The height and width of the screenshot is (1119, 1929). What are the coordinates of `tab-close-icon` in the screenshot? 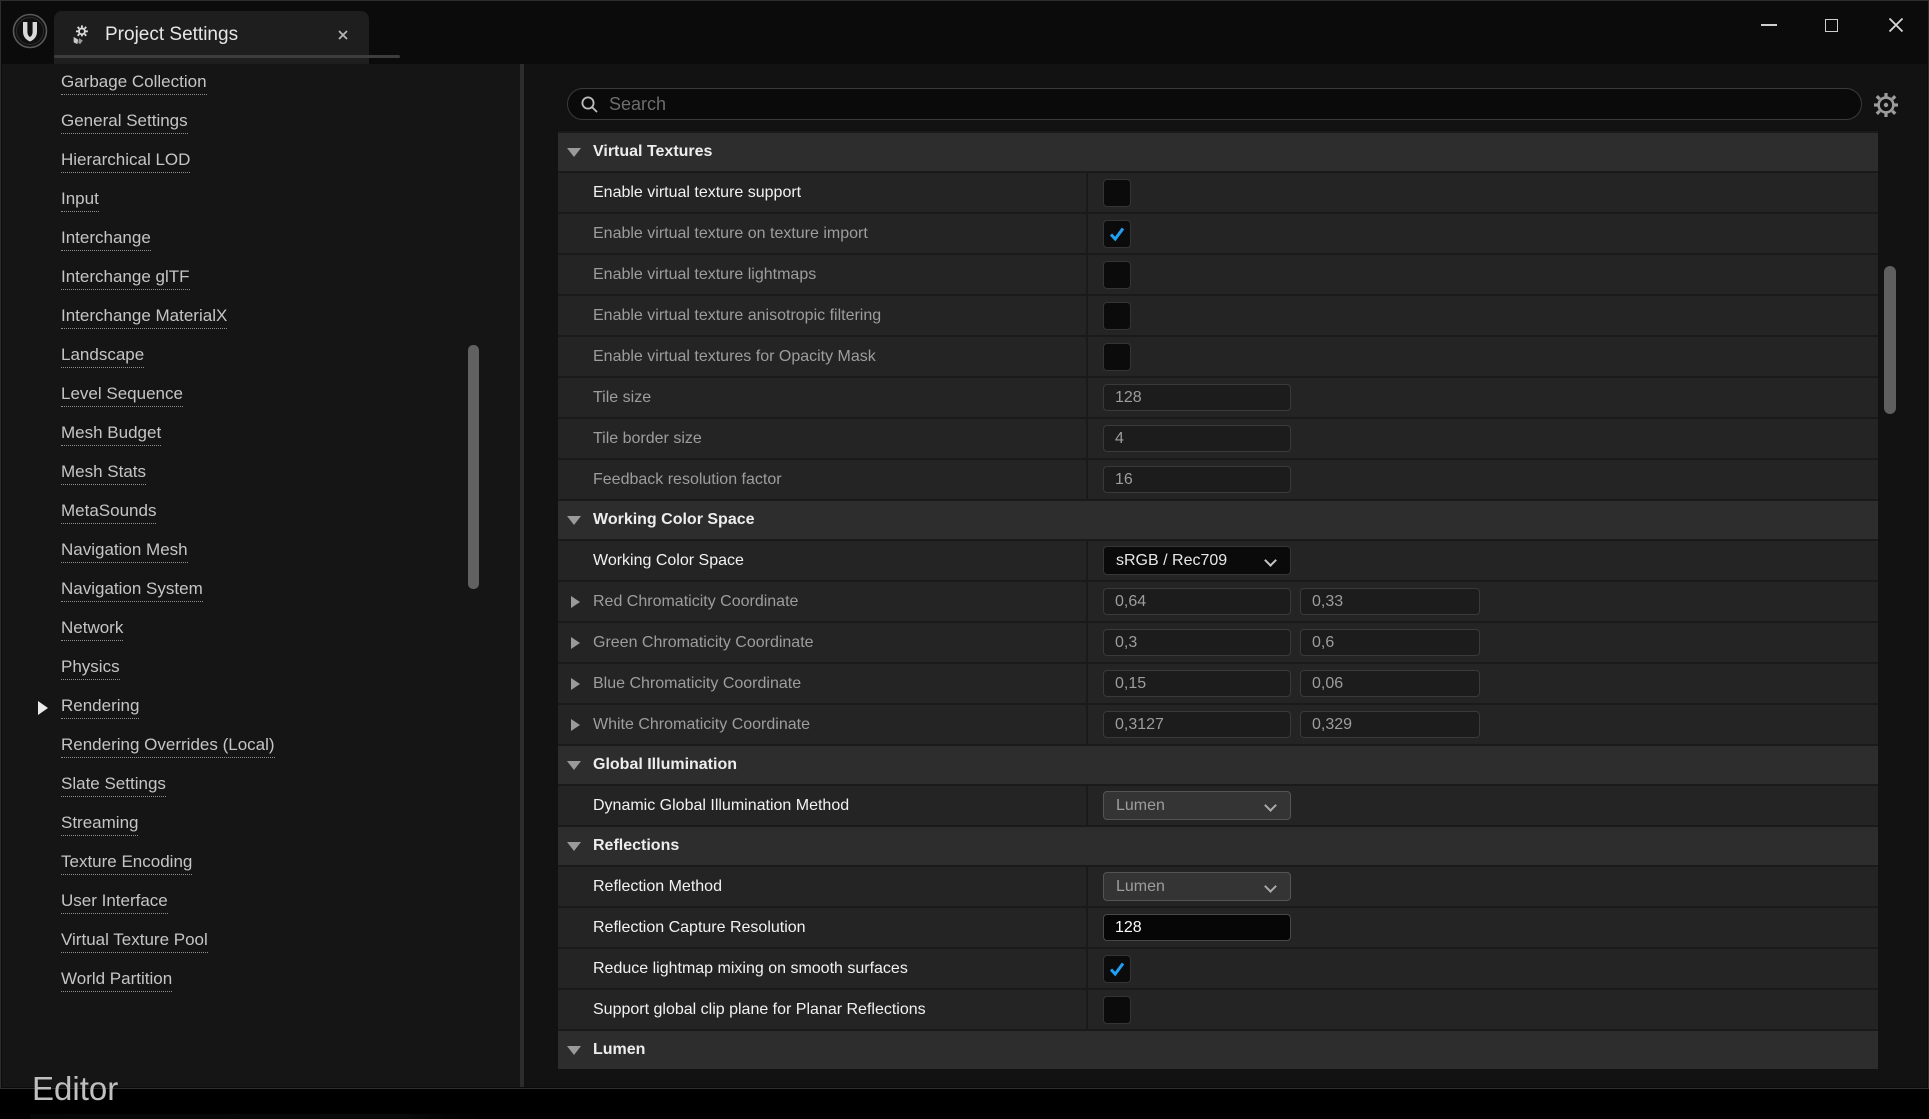 It's located at (343, 35).